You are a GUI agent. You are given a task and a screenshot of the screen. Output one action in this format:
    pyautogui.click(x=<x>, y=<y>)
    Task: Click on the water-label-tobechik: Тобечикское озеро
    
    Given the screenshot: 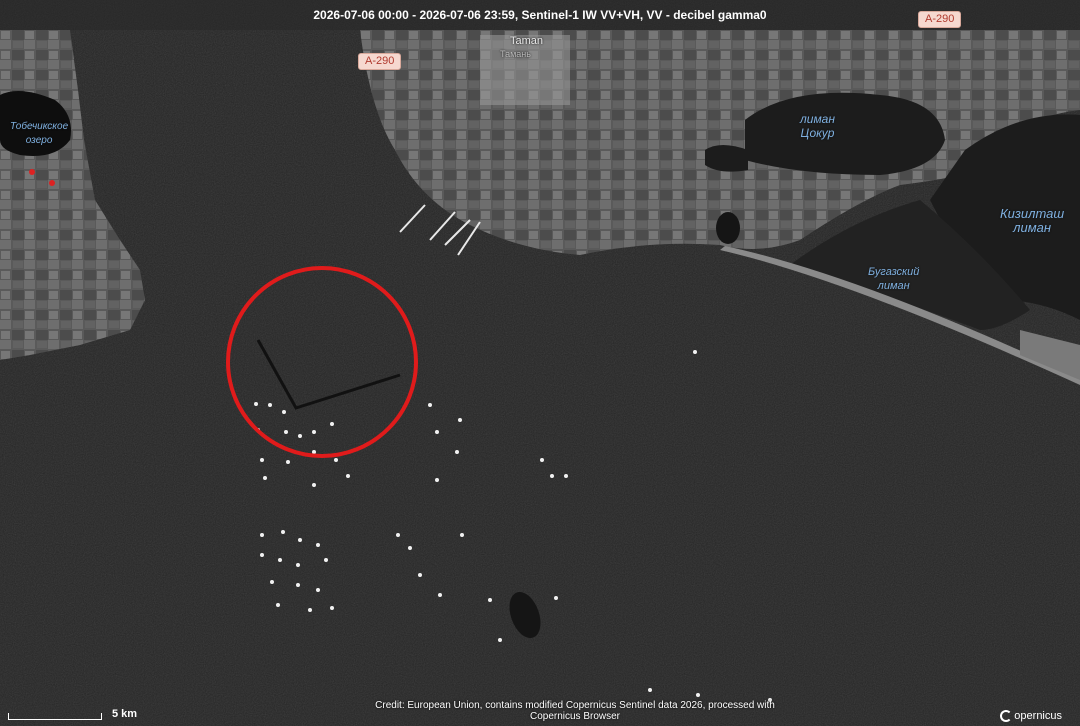 What is the action you would take?
    pyautogui.click(x=39, y=134)
    